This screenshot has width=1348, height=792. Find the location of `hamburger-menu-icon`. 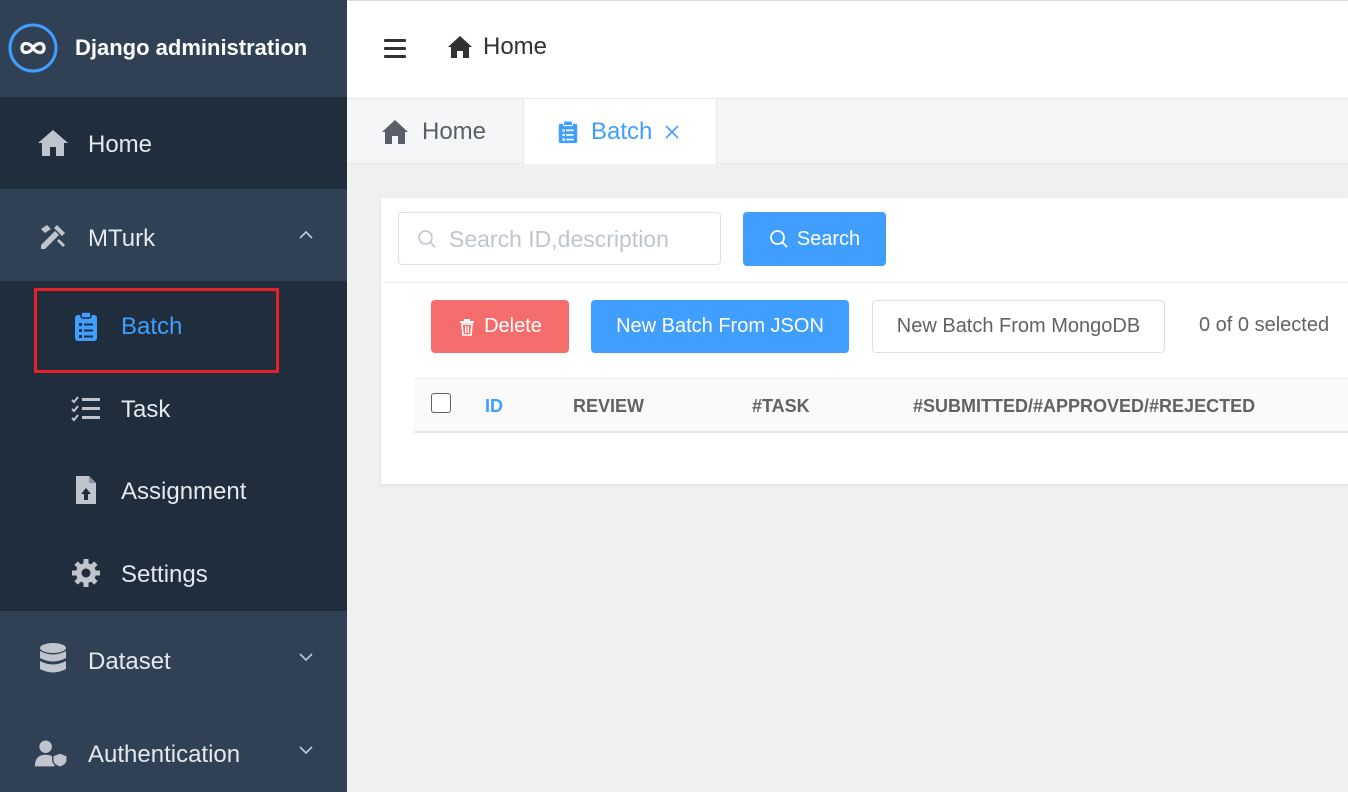

hamburger-menu-icon is located at coordinates (395, 49).